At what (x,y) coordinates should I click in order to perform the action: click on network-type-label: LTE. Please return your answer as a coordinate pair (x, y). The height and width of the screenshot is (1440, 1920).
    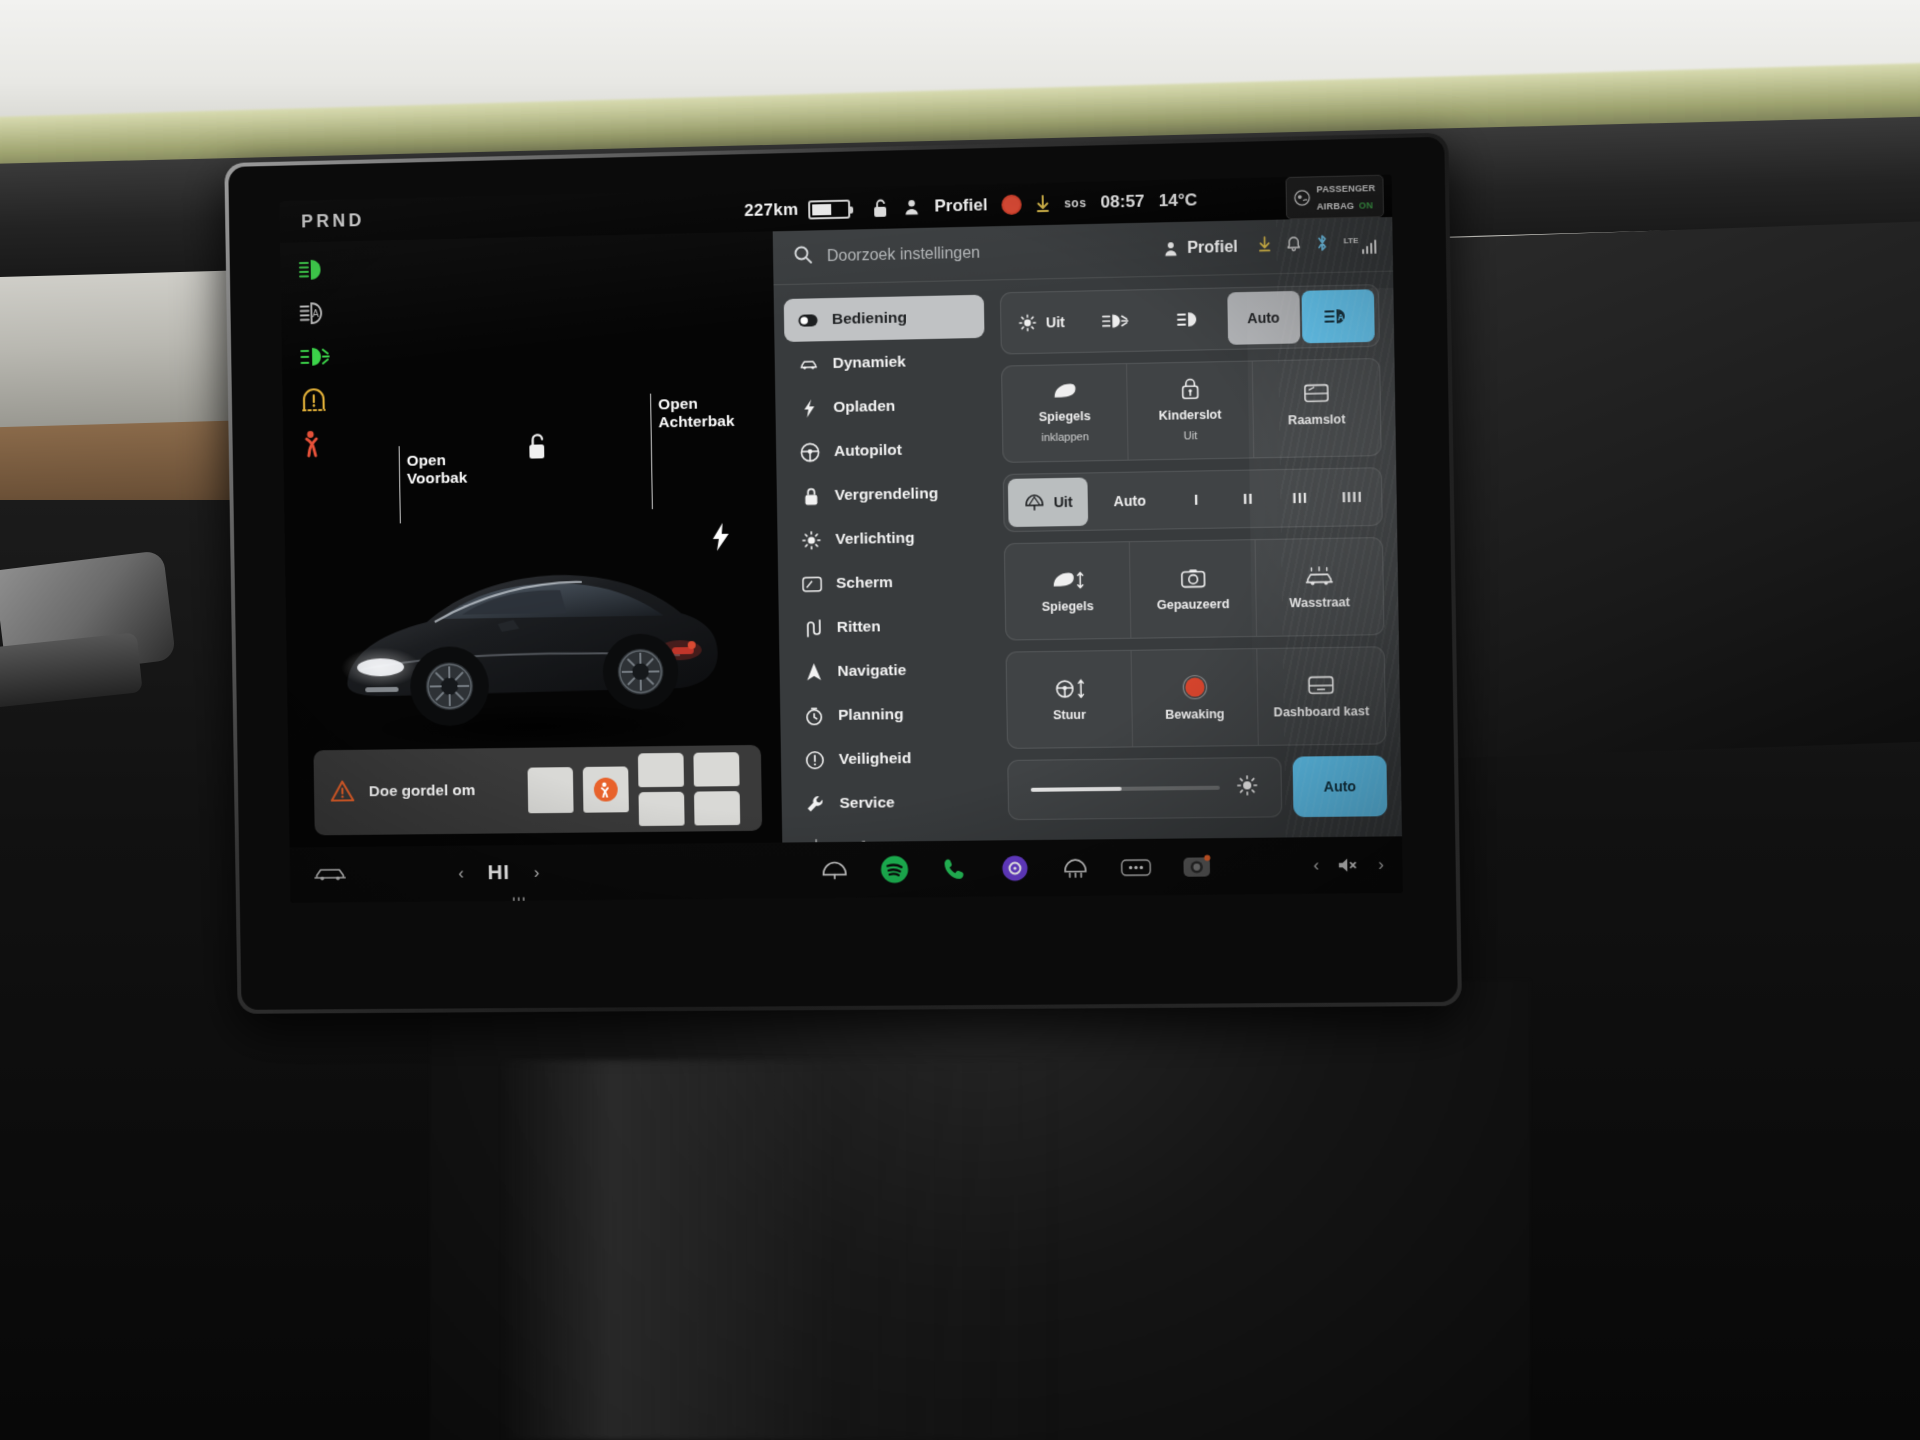
    Looking at the image, I should click on (1351, 240).